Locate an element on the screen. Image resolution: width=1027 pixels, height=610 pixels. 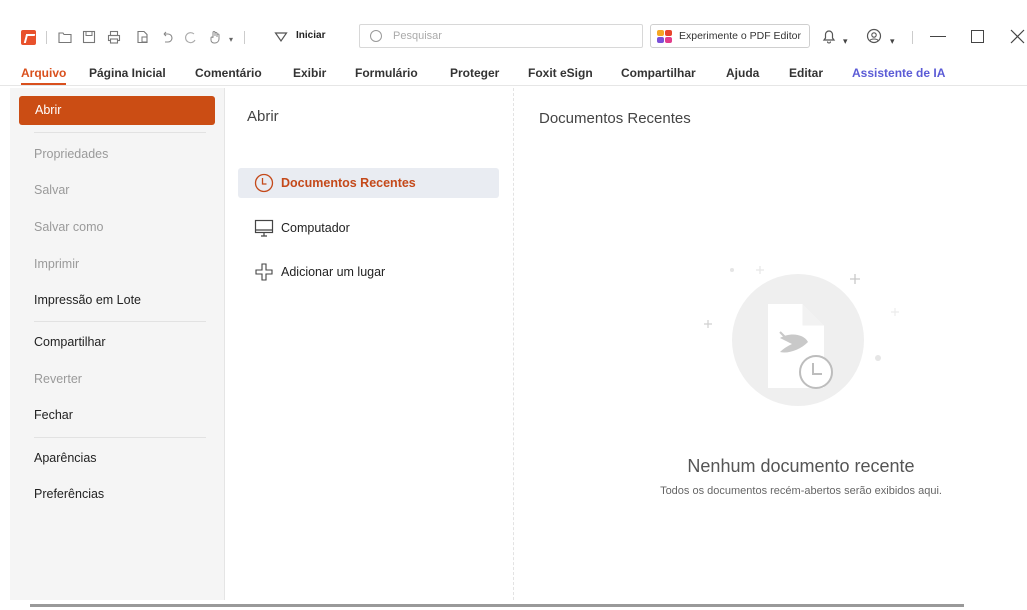
sidebar-item-aparencias: Aparências is located at coordinates (65, 458).